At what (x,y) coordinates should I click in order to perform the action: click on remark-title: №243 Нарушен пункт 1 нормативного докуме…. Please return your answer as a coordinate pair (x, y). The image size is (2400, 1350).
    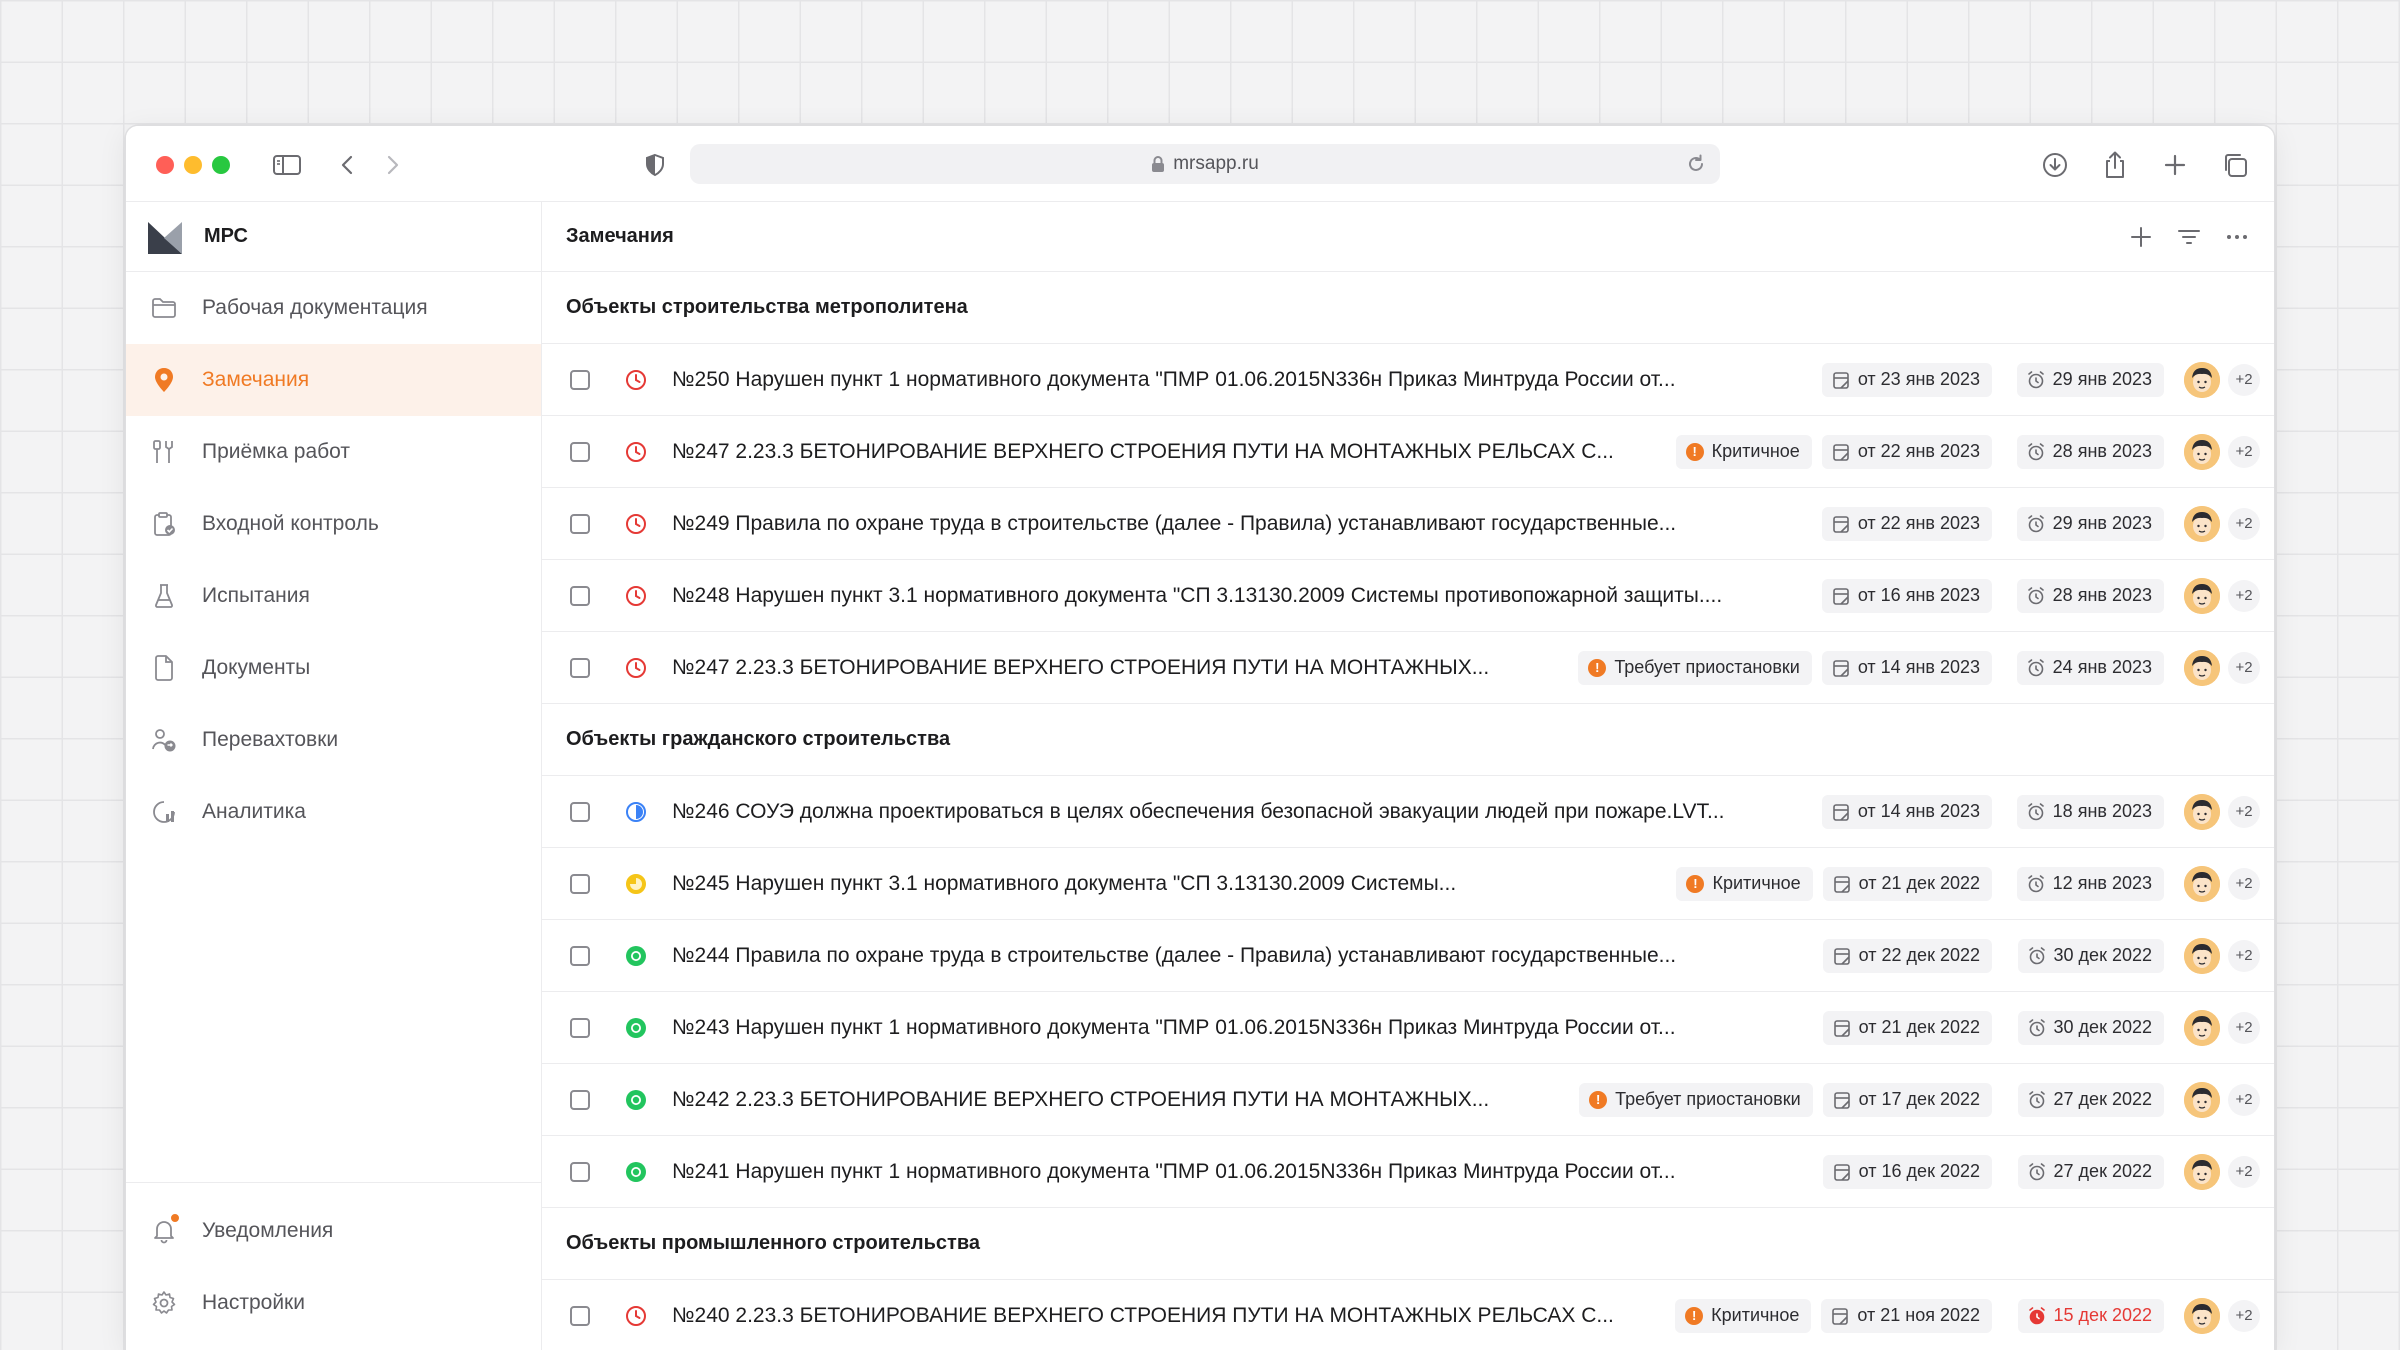
    Looking at the image, I should click on (1174, 1028).